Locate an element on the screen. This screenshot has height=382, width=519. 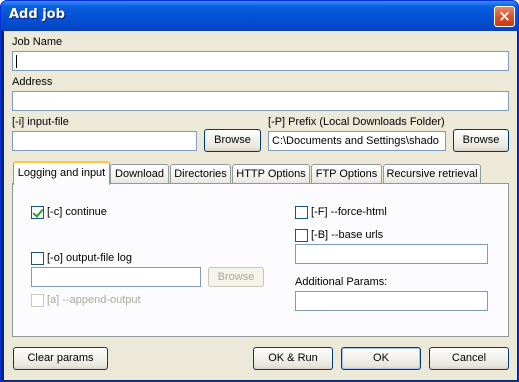
input-file-browse-button: Browse is located at coordinates (232, 140).